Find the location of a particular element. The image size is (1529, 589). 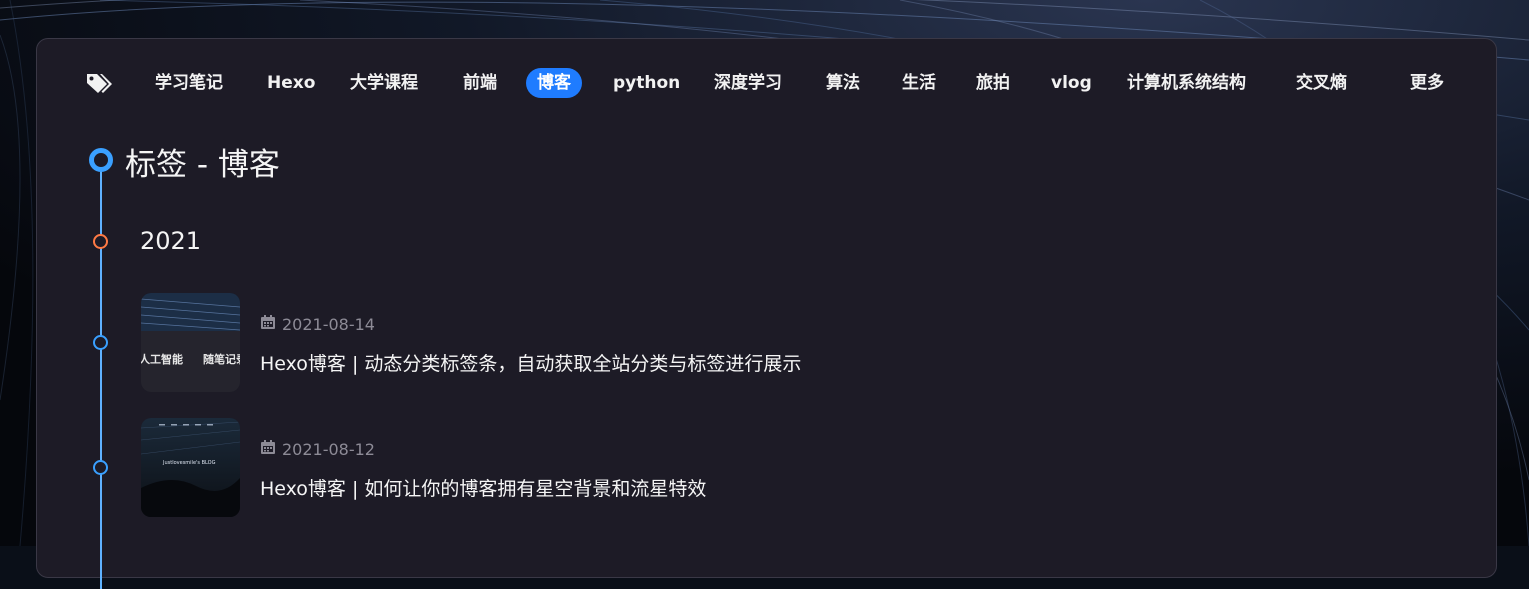

title-node-icon is located at coordinates (101, 160).